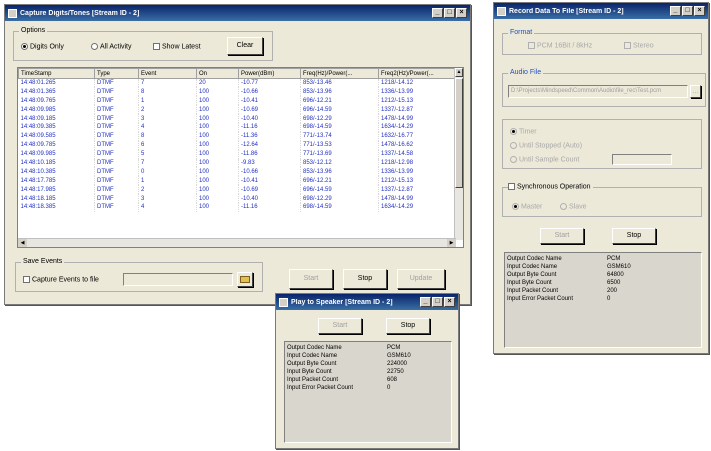 This screenshot has width=711, height=451. What do you see at coordinates (368, 356) in the screenshot?
I see `stat-row: Input Codec Name GSM610` at bounding box center [368, 356].